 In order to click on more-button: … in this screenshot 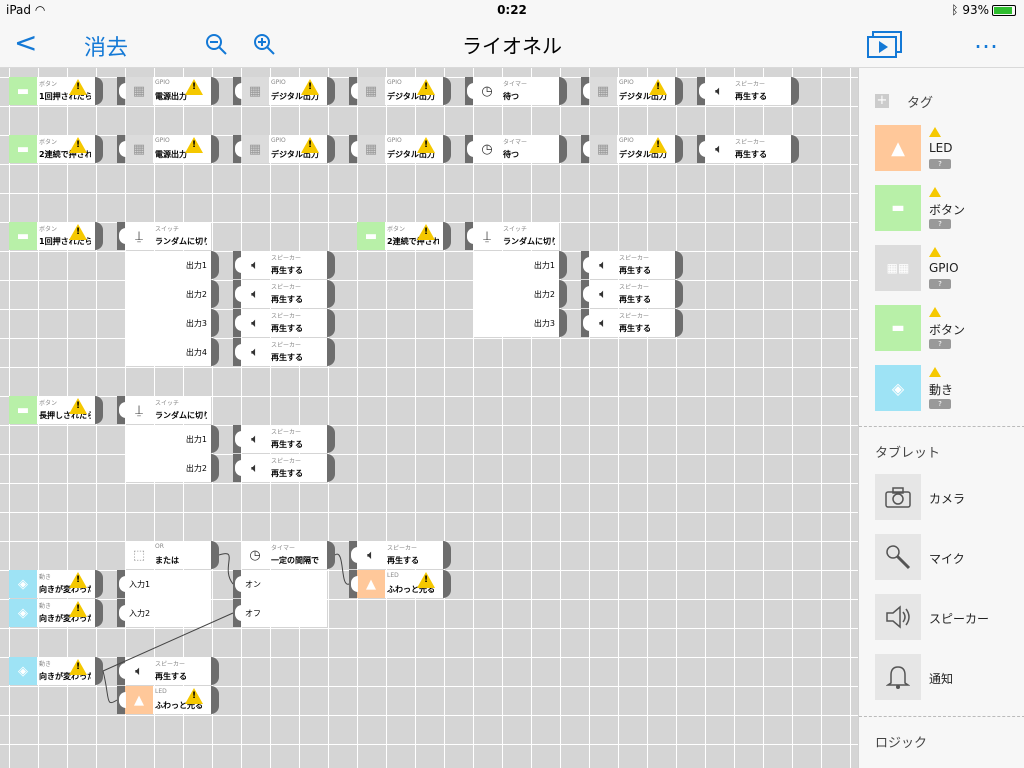, I will do `click(986, 40)`.